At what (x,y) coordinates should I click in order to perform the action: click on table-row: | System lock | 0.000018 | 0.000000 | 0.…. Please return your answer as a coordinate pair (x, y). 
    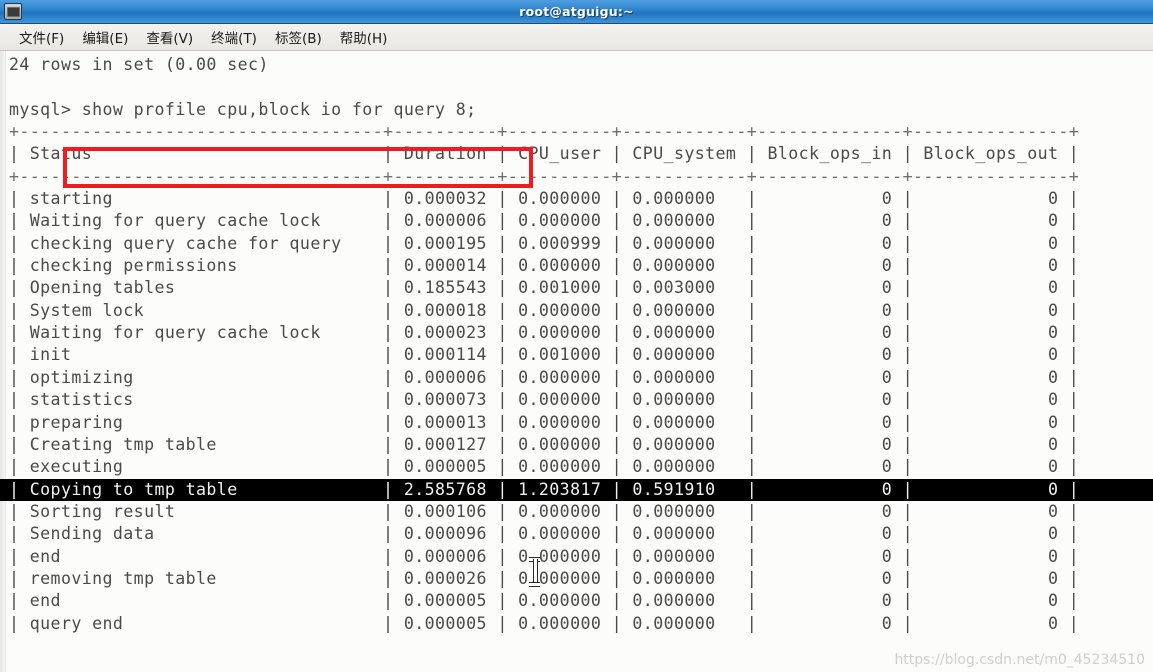
    Looking at the image, I should click on (544, 310).